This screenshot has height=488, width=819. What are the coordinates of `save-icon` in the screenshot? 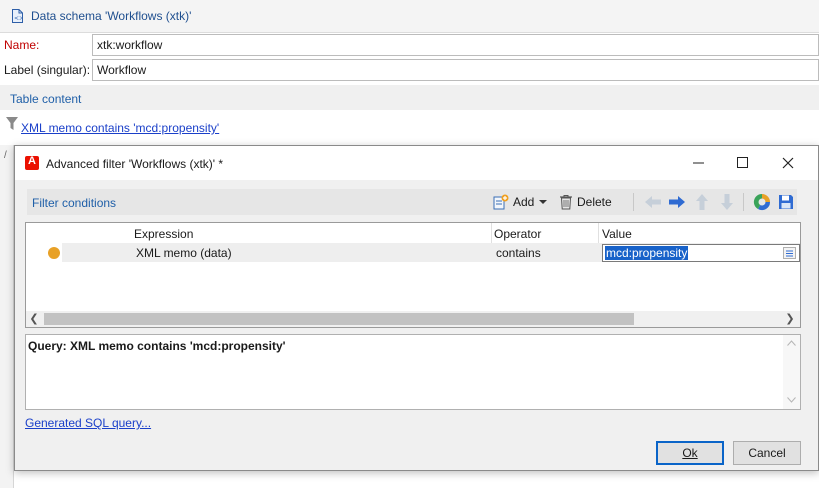 It's located at (786, 202).